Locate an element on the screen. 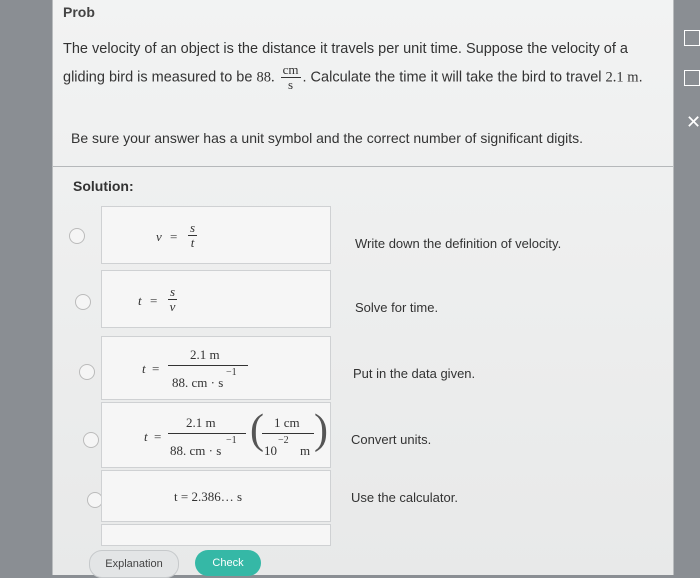  step-1-radio is located at coordinates (77, 236).